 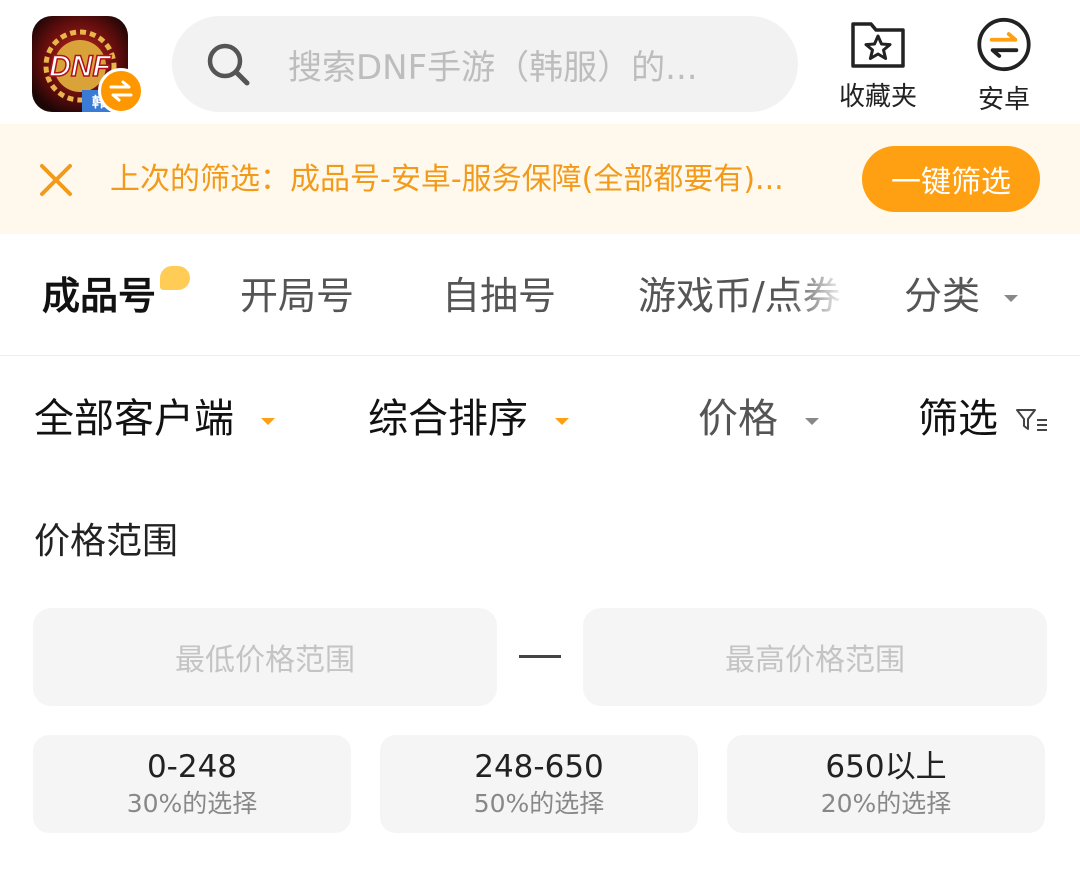 What do you see at coordinates (448, 419) in the screenshot?
I see `sort-filter-label: 综合排序` at bounding box center [448, 419].